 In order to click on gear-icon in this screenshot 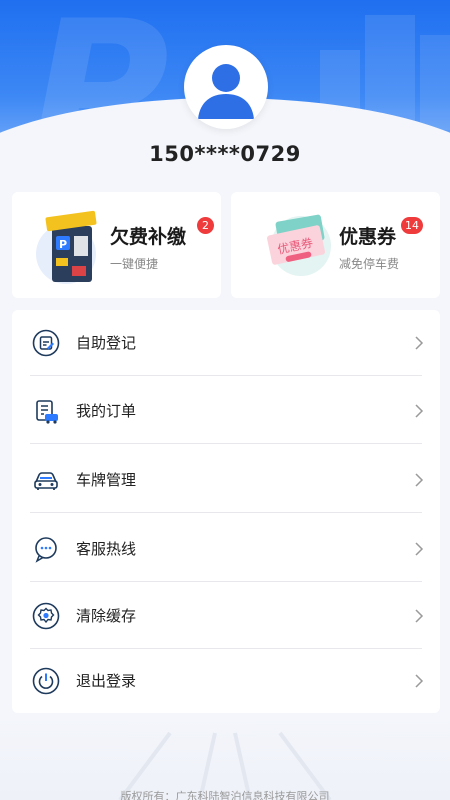, I will do `click(46, 616)`.